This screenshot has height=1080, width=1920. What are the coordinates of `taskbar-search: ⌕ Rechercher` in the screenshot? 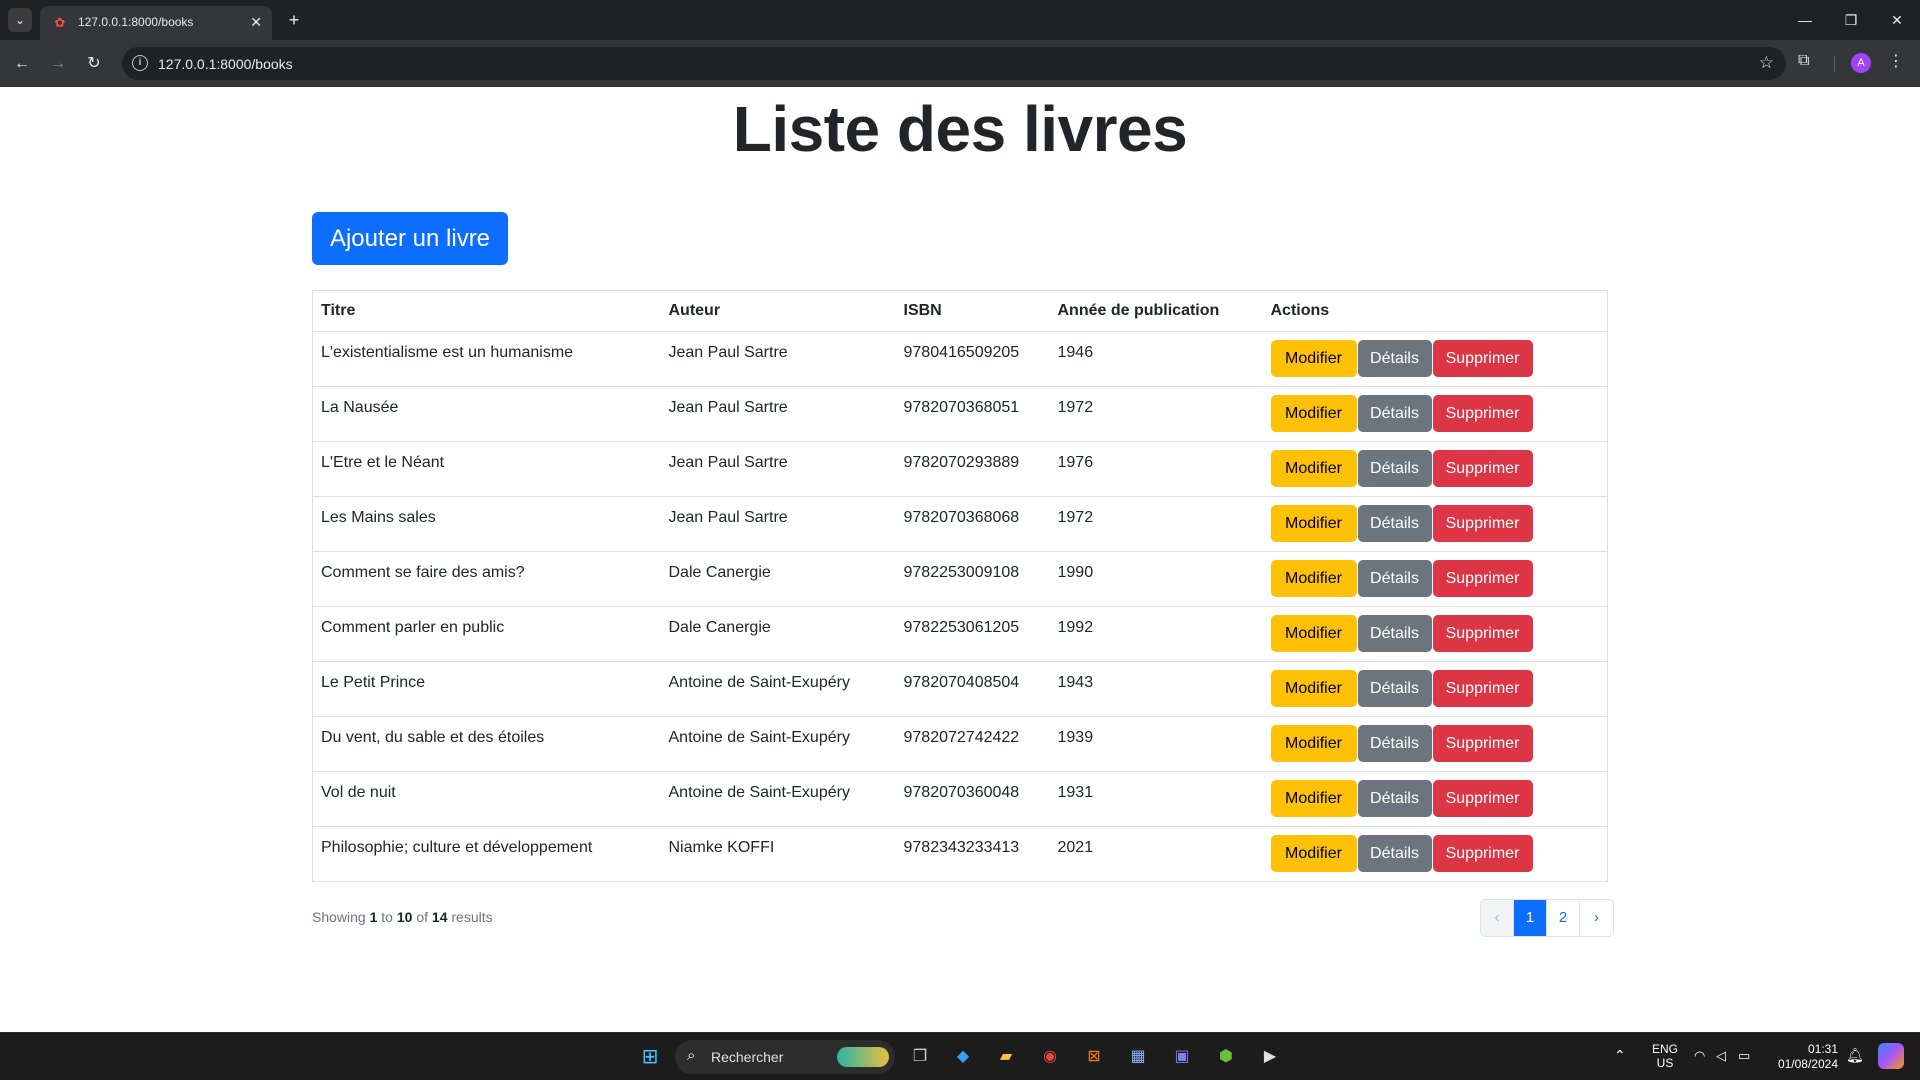 It's located at (785, 1057).